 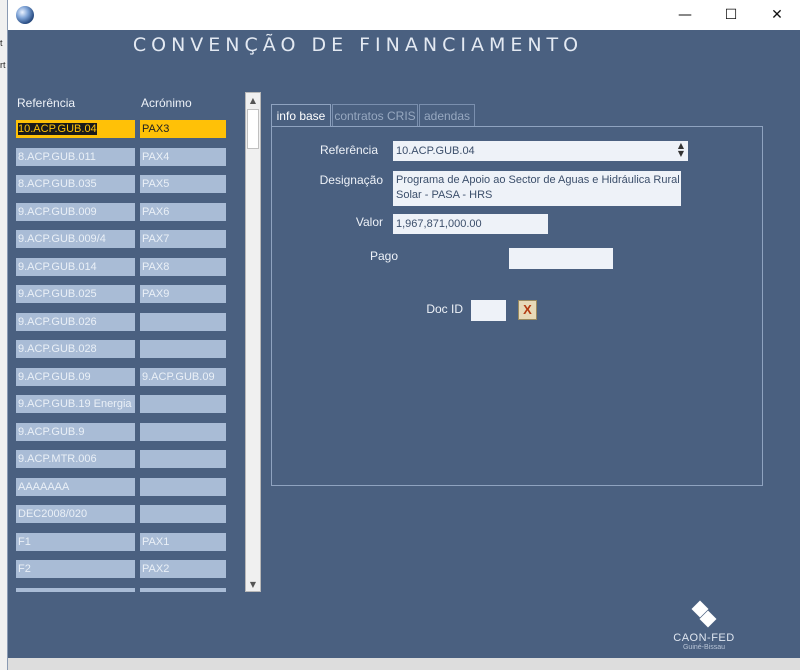 What do you see at coordinates (369, 222) in the screenshot?
I see `valor-label: Valor` at bounding box center [369, 222].